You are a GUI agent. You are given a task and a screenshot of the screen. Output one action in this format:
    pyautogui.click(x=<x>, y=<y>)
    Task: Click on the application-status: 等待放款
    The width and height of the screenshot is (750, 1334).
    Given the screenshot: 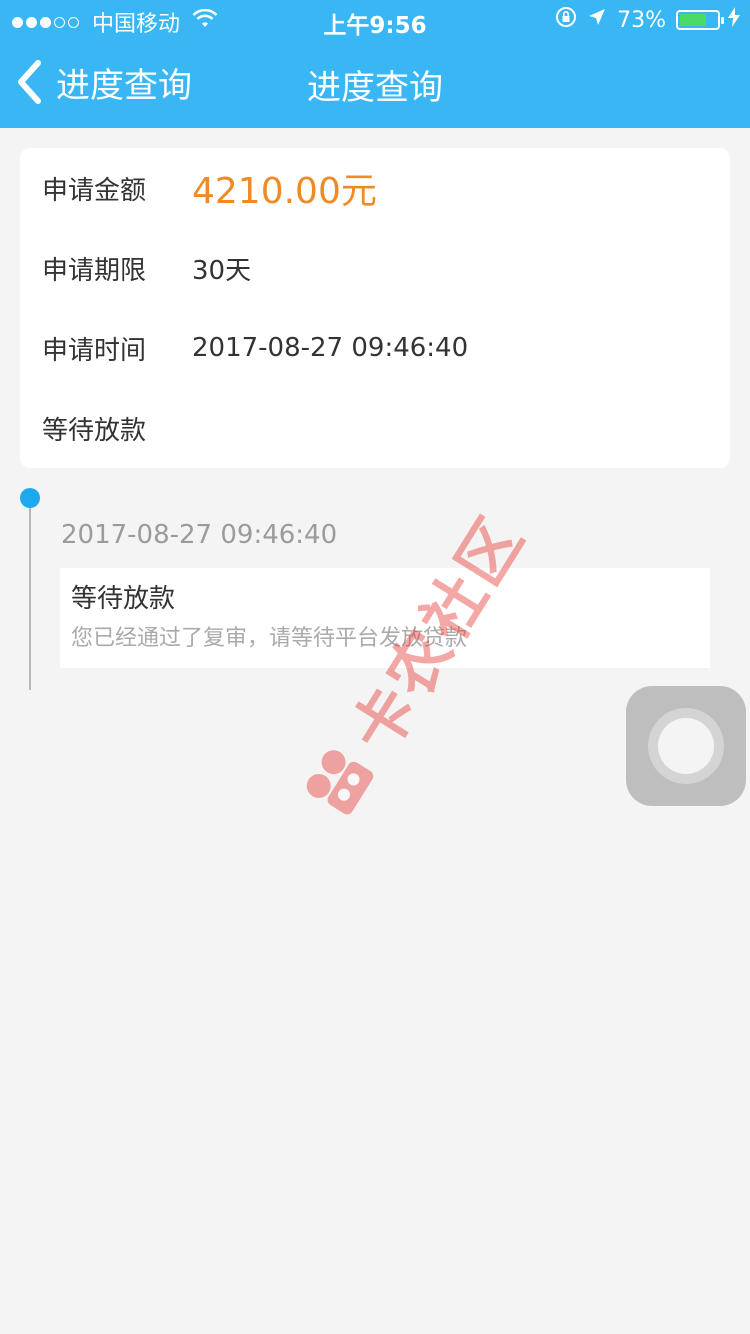 What is the action you would take?
    pyautogui.click(x=94, y=430)
    